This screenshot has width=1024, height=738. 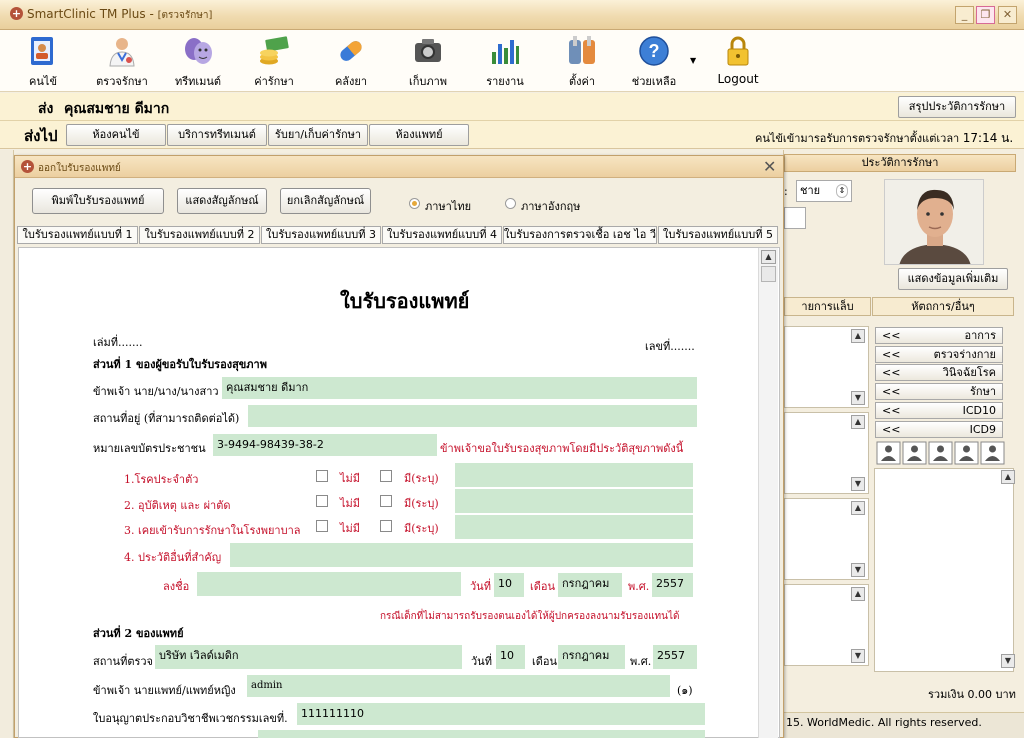 I want to click on toolbar-treatment-label: ทรีทเมนต์, so click(x=198, y=81).